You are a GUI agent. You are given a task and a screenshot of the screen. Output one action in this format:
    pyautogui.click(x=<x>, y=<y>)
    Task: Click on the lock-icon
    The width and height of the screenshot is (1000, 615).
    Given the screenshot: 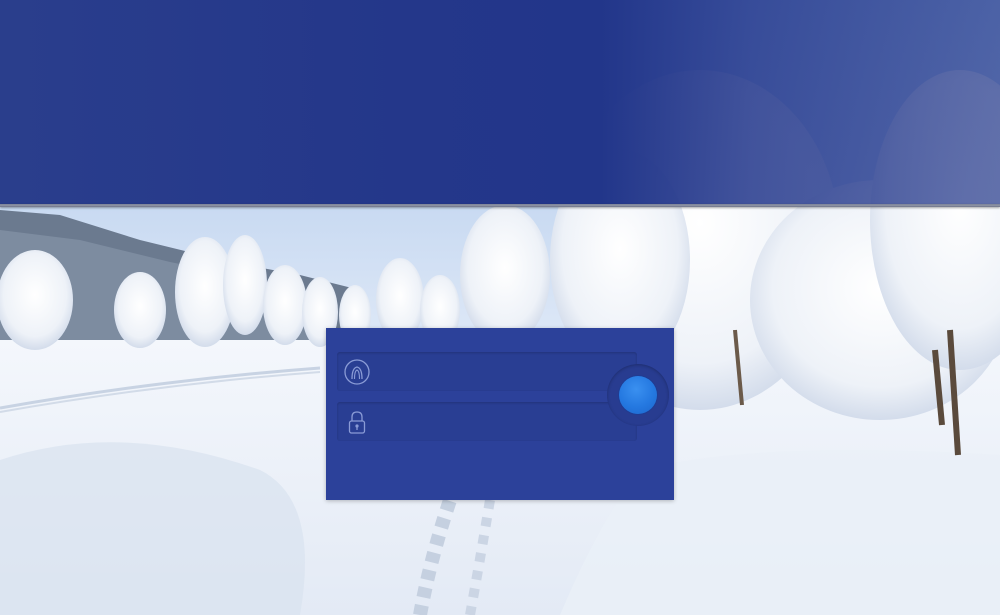 What is the action you would take?
    pyautogui.click(x=357, y=422)
    